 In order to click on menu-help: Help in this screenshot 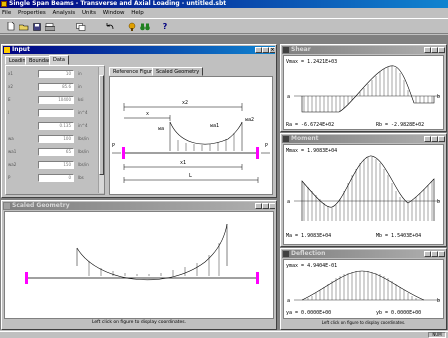, I will do `click(137, 13)`.